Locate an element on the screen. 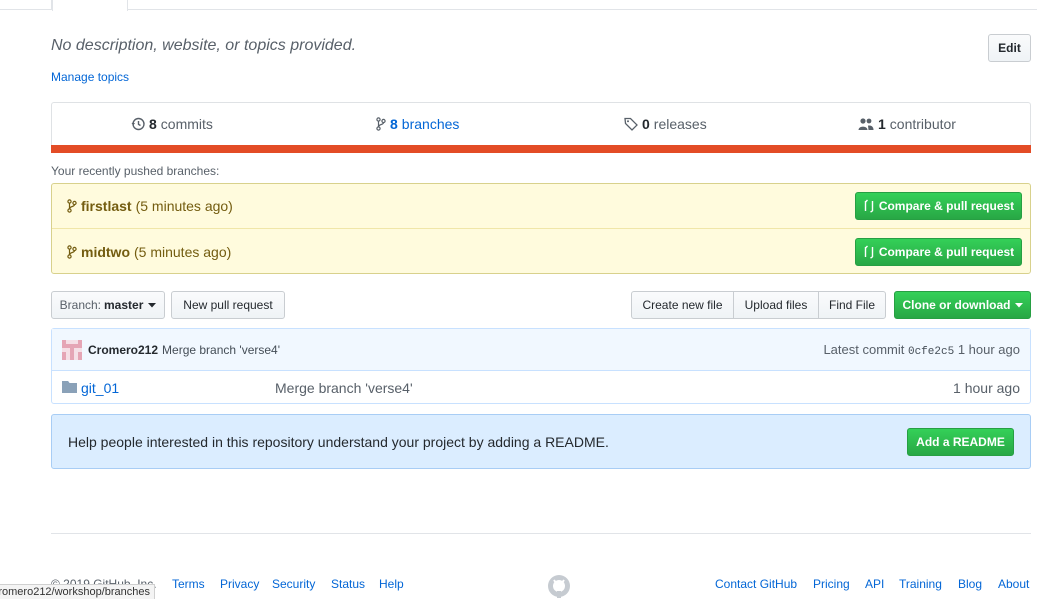 This screenshot has height=599, width=1037. branch-prefix: Branch: is located at coordinates (80, 305).